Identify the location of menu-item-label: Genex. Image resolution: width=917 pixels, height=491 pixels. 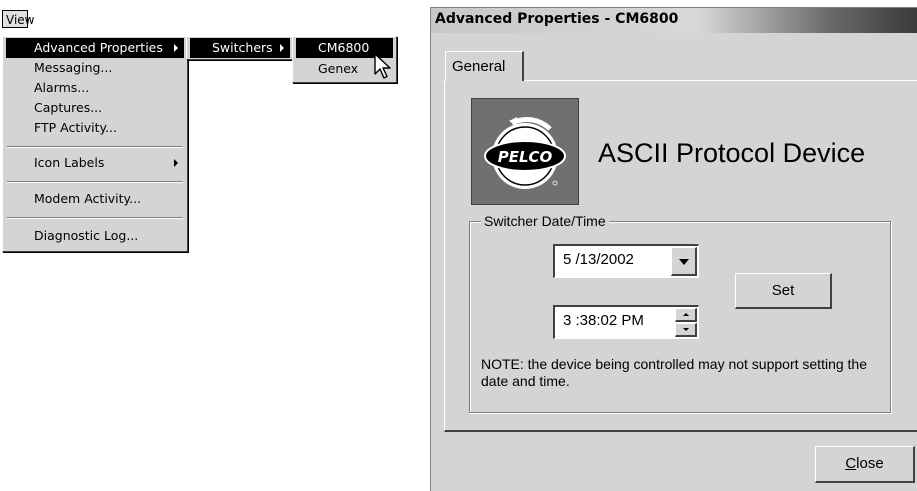
(338, 68).